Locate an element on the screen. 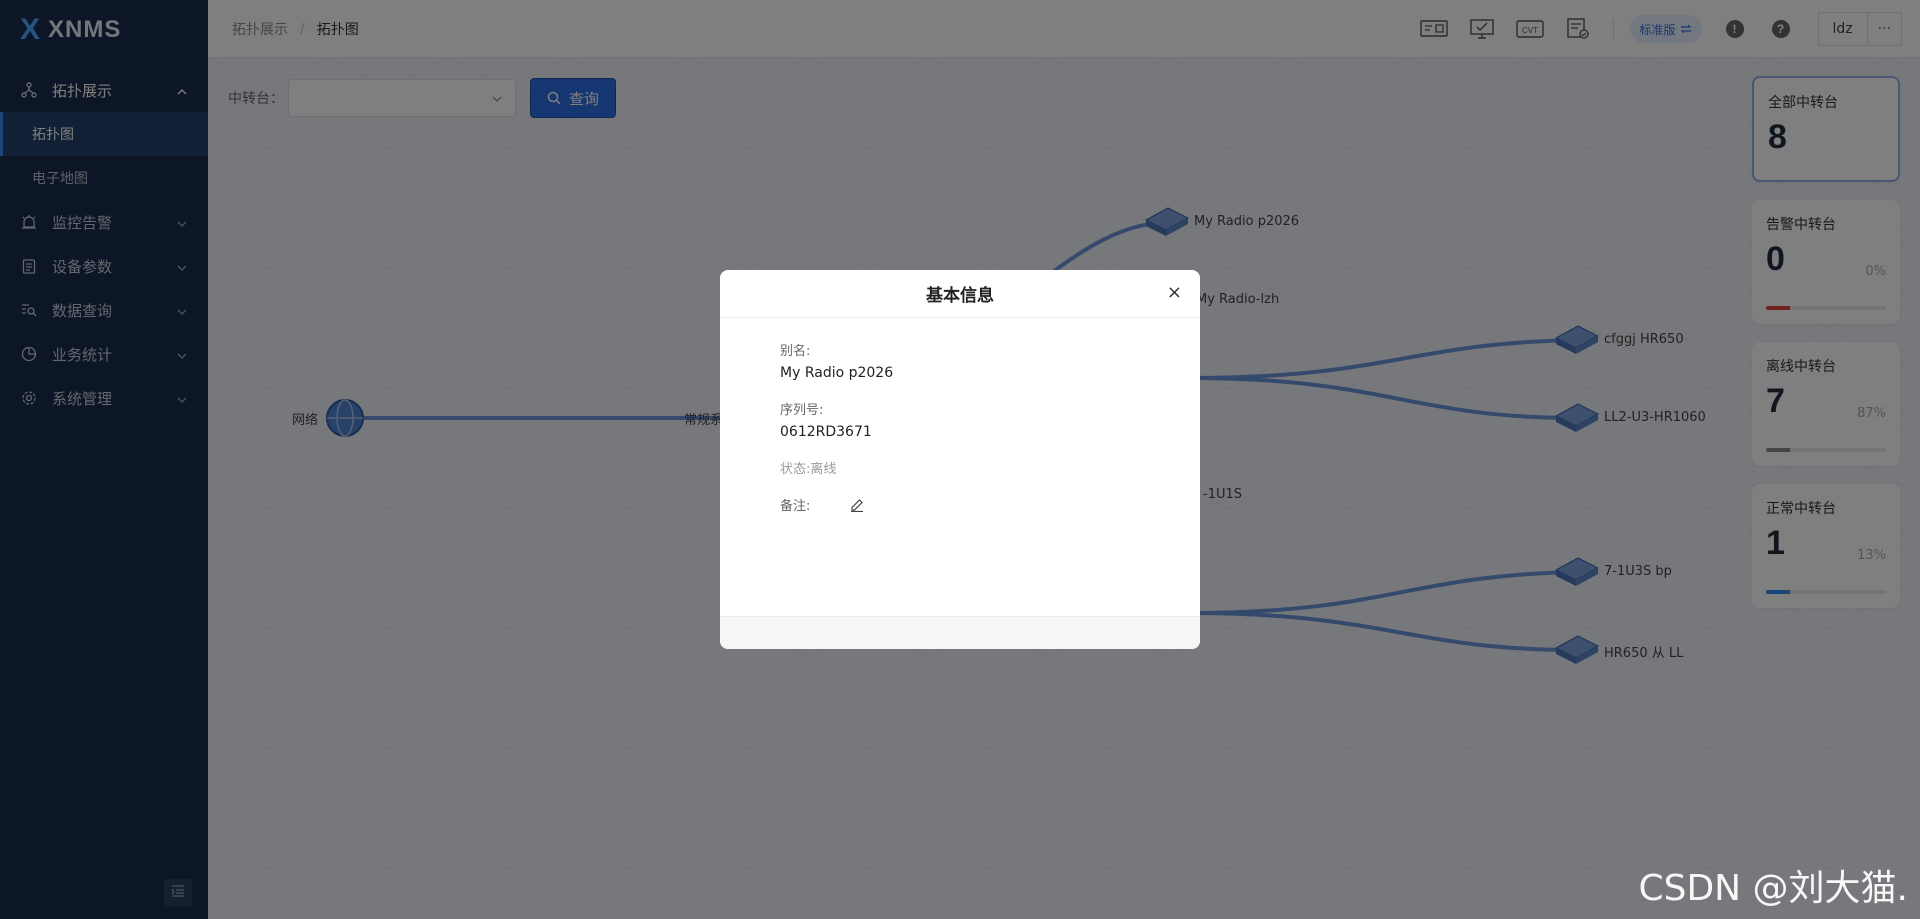  remark-row: 备注: is located at coordinates (960, 504).